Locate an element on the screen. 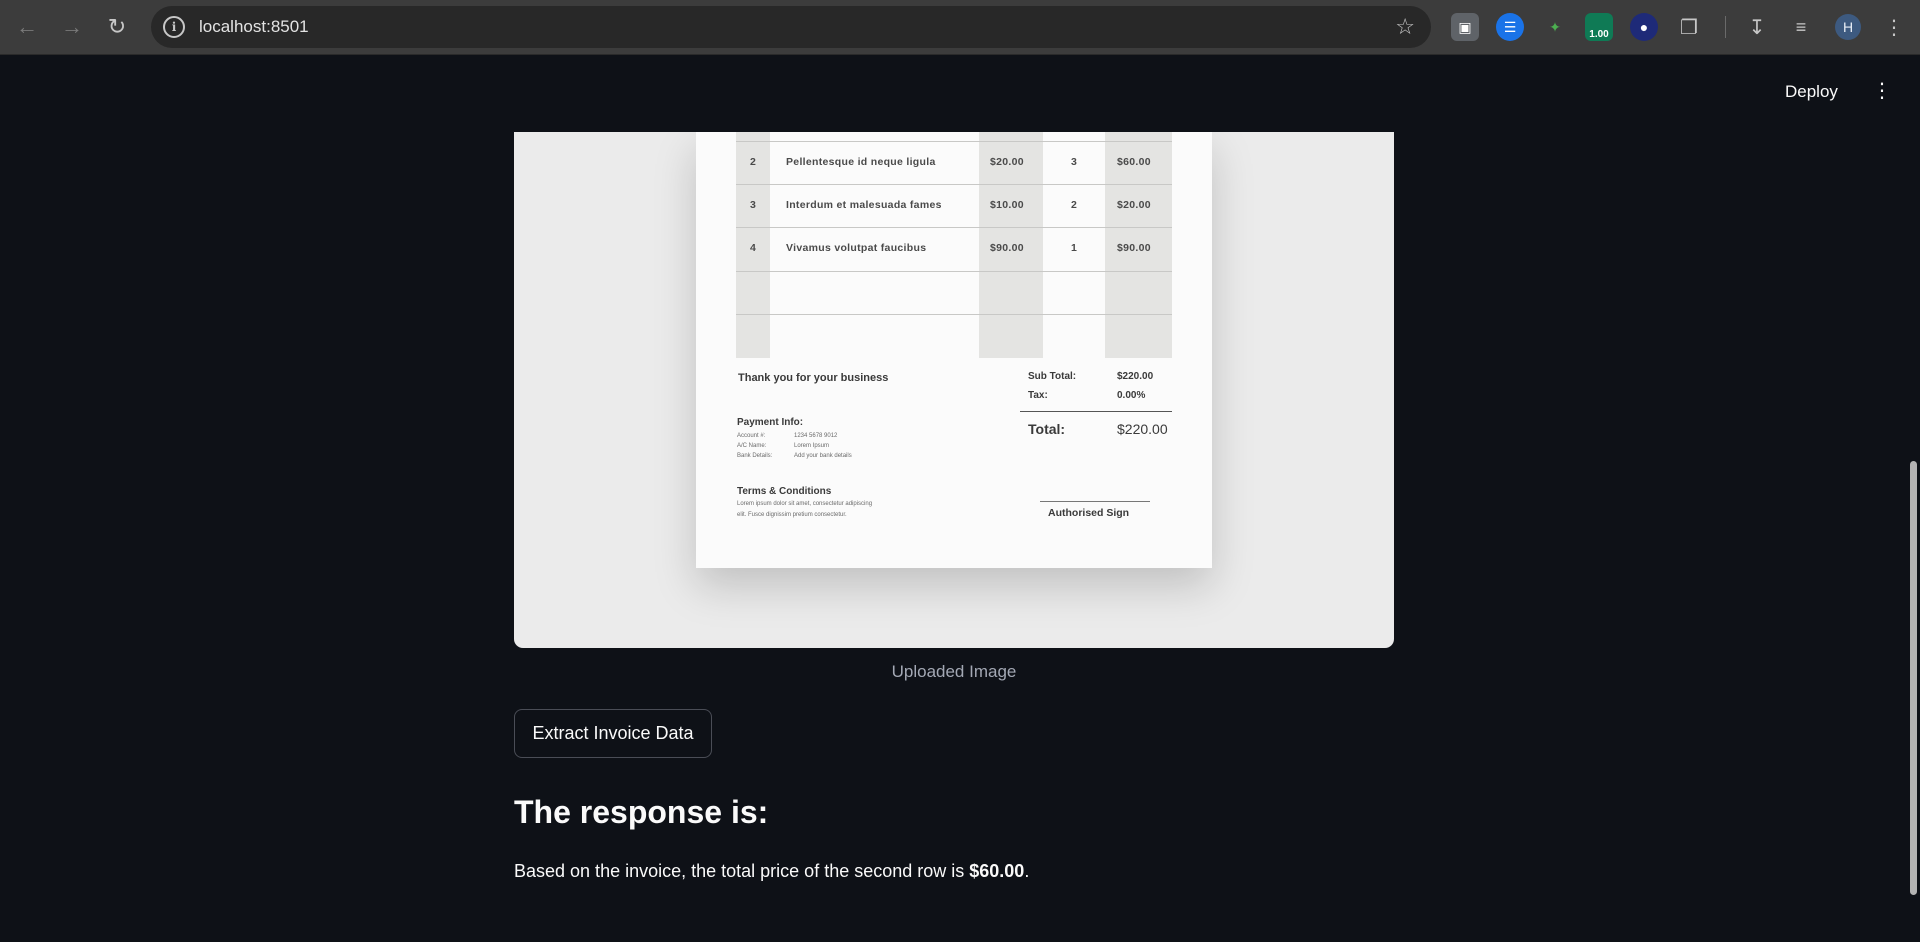 The image size is (1920, 942). invoice-thanks: Thank you for your business is located at coordinates (813, 378).